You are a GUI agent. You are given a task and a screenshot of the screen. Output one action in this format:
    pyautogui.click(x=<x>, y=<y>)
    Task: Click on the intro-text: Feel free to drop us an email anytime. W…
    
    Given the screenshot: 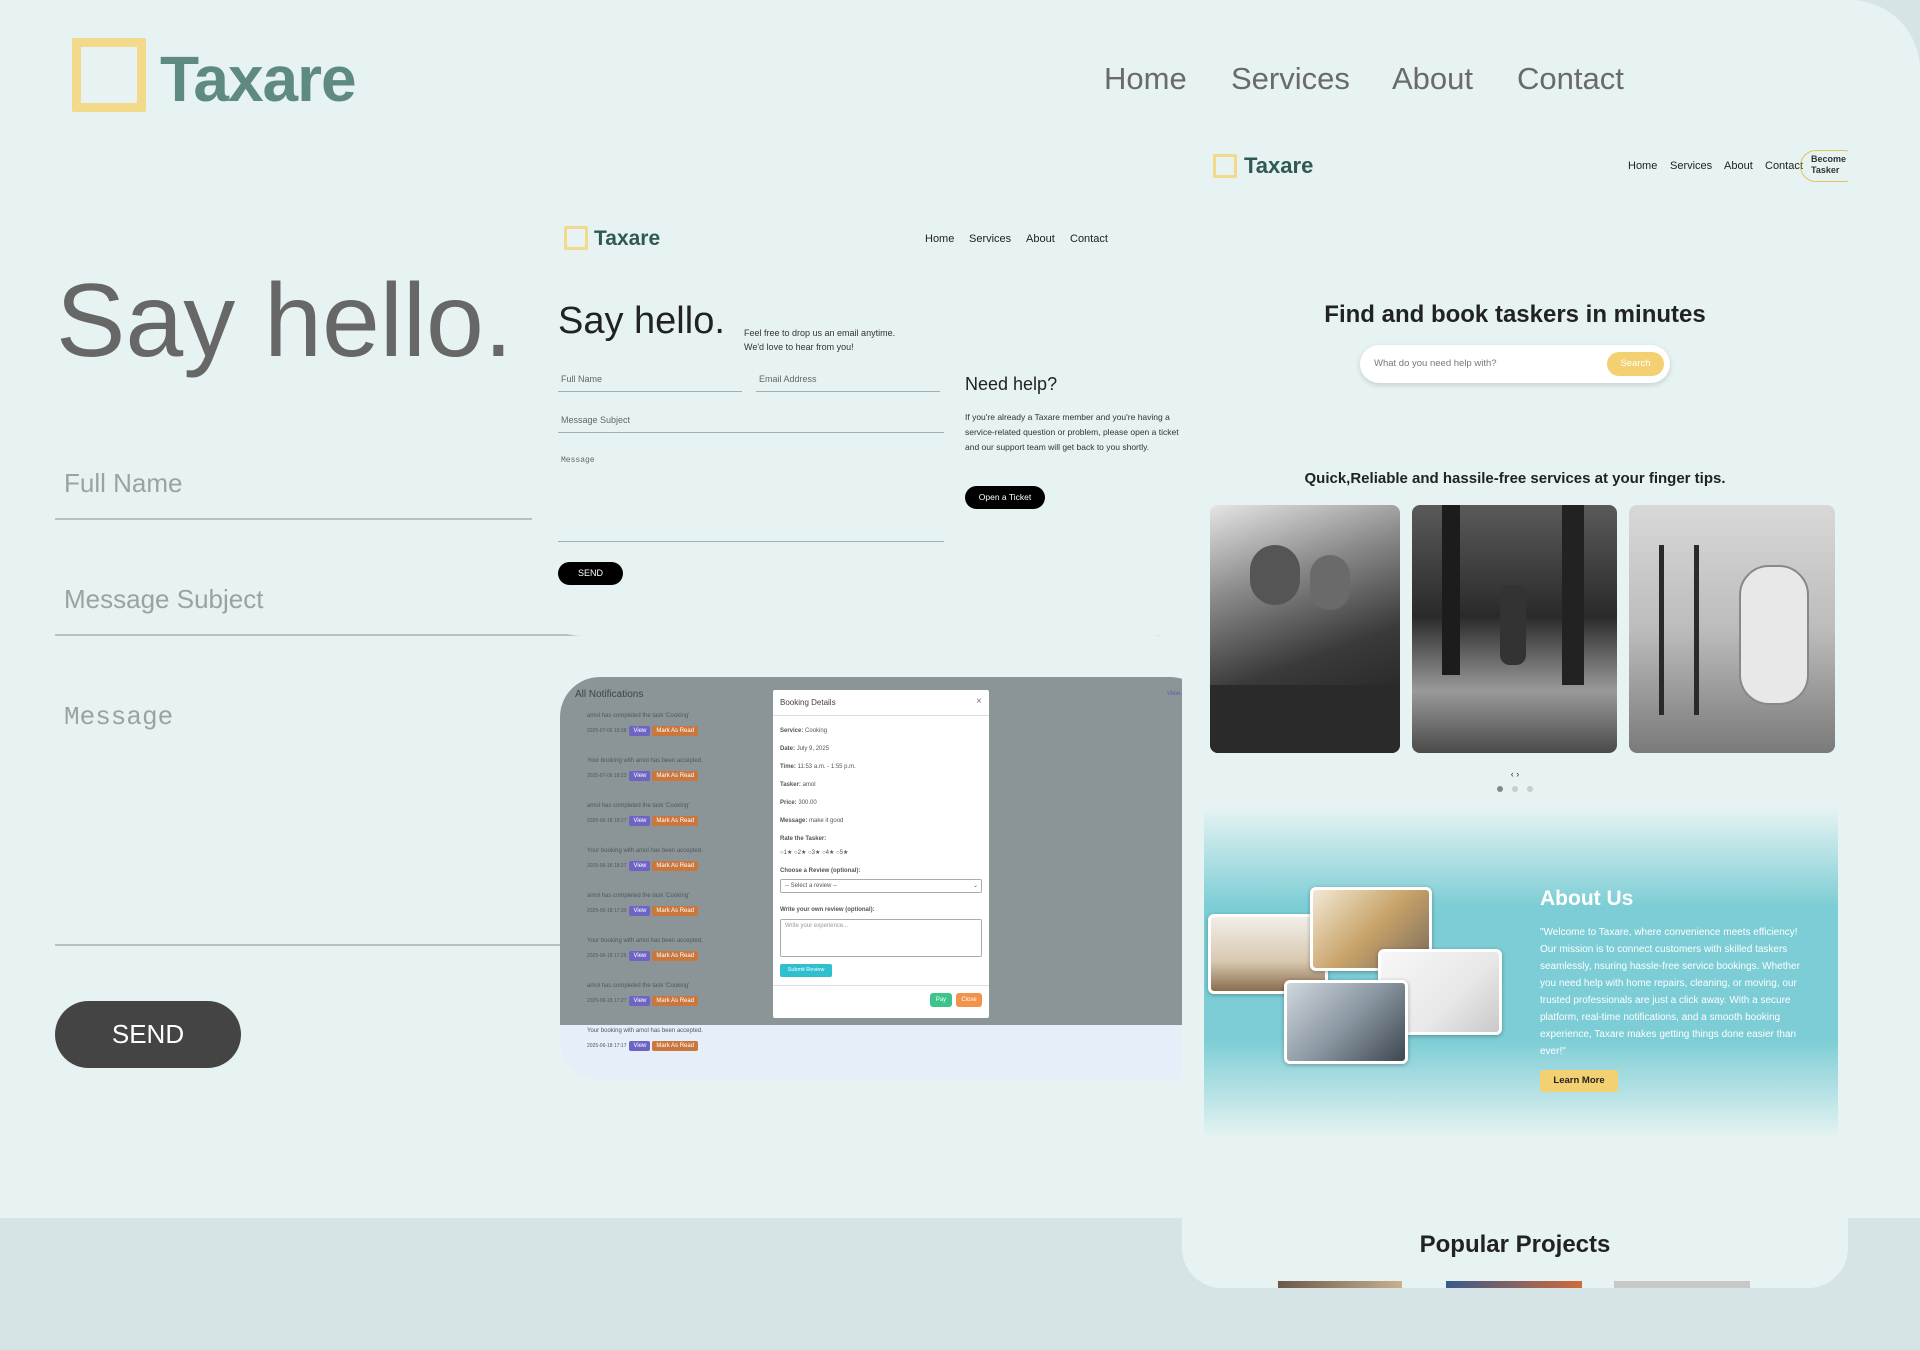 What is the action you would take?
    pyautogui.click(x=820, y=340)
    